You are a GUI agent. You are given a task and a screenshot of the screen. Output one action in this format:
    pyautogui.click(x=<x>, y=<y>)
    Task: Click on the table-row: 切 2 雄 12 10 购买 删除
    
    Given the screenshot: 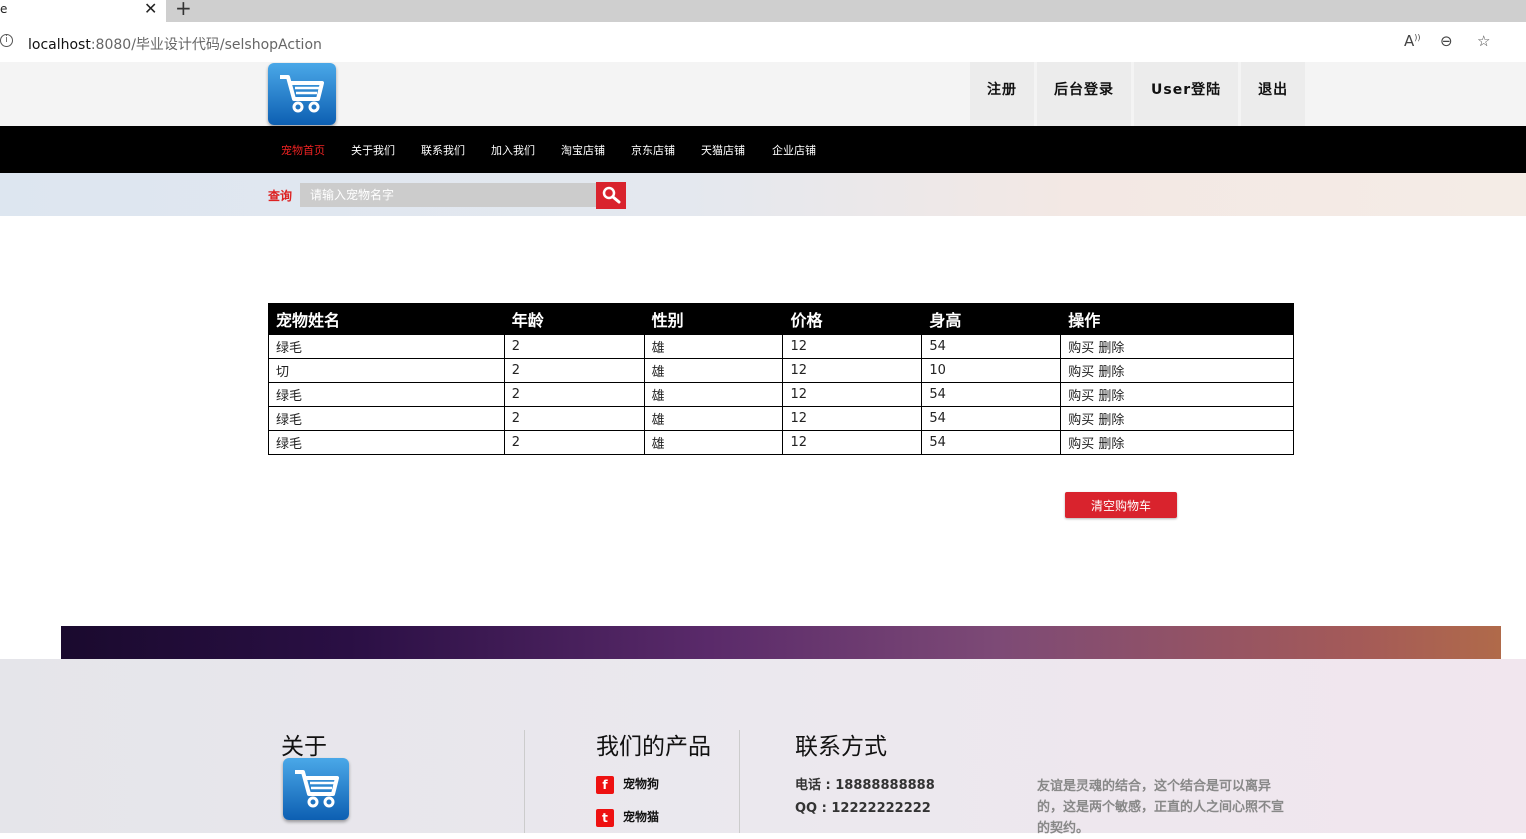 What is the action you would take?
    pyautogui.click(x=781, y=370)
    